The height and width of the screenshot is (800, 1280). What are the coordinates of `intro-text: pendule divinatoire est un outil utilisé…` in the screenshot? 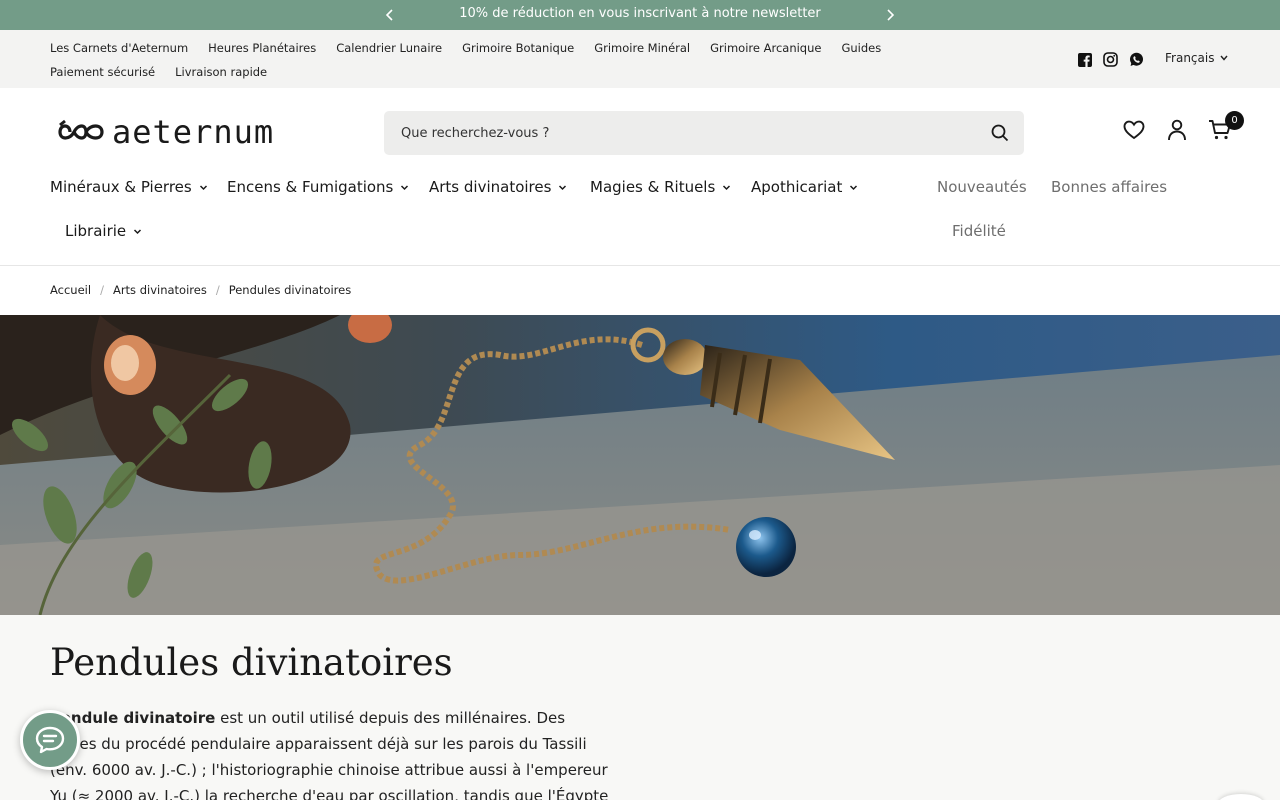 It's located at (332, 752).